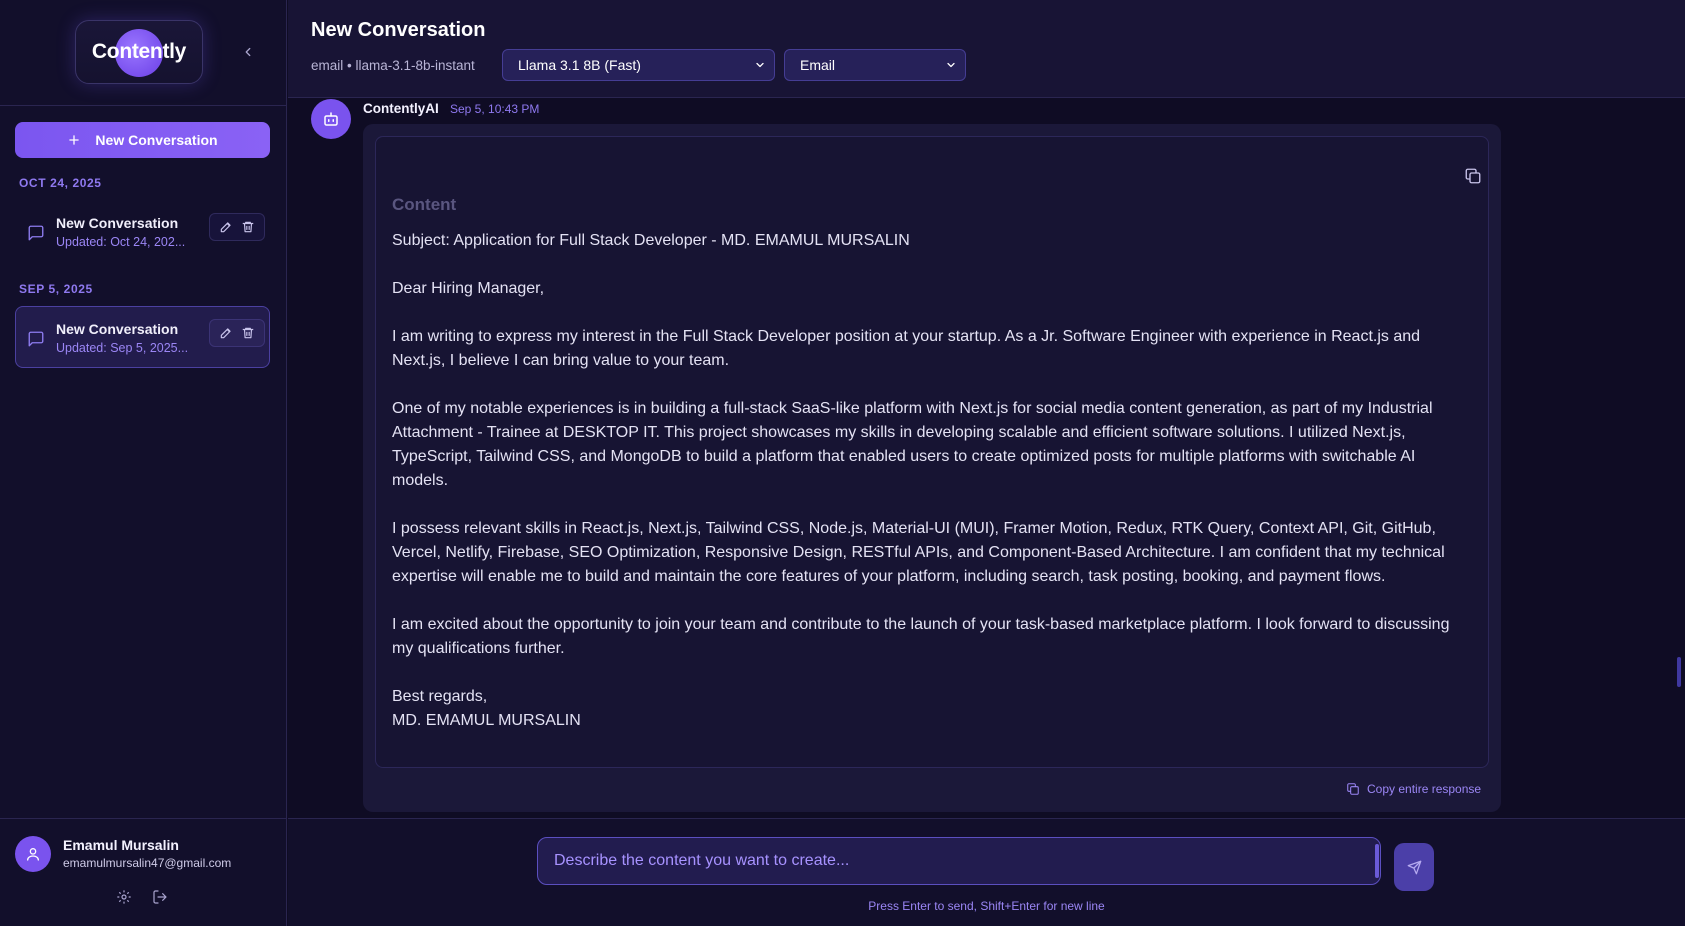  I want to click on new-conversation-button: New Conversation, so click(142, 140).